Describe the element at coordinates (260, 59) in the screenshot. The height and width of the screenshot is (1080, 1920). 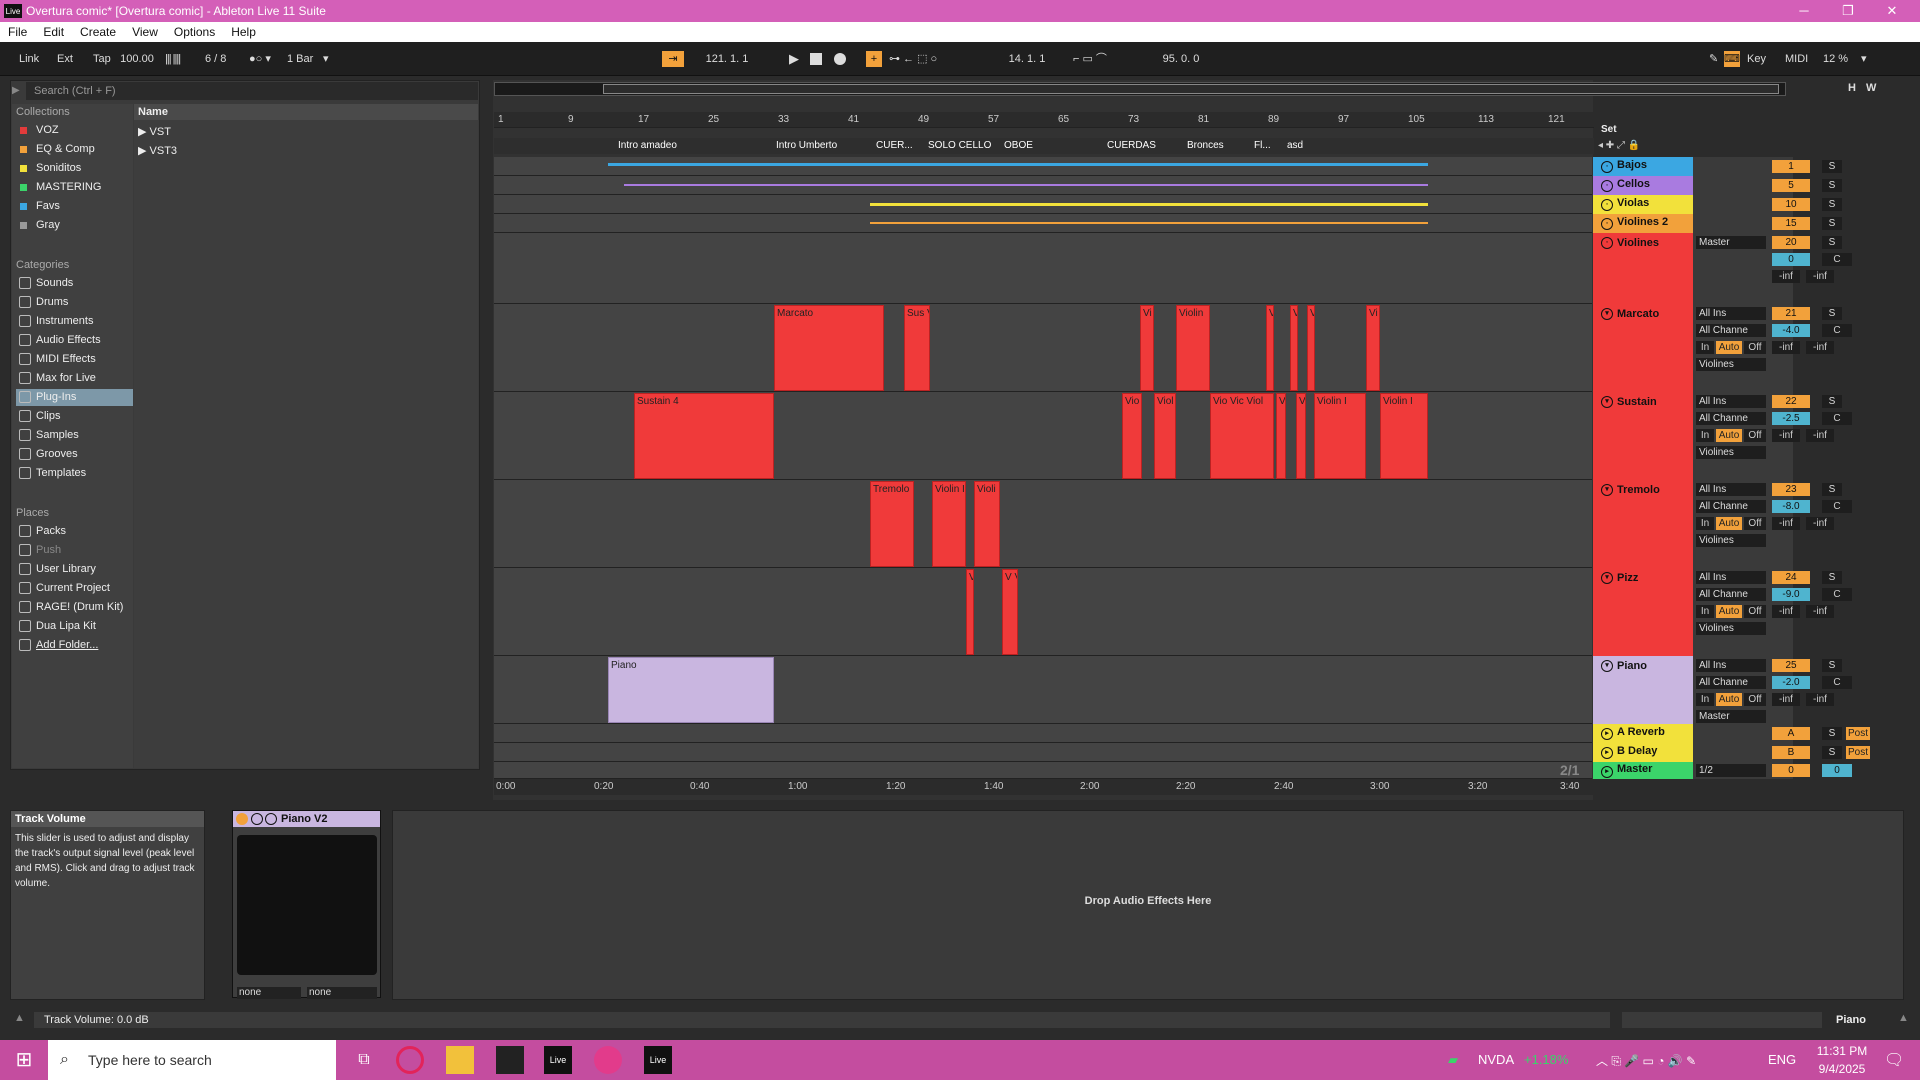
I see `metronome-icon: ●○ ▾` at that location.